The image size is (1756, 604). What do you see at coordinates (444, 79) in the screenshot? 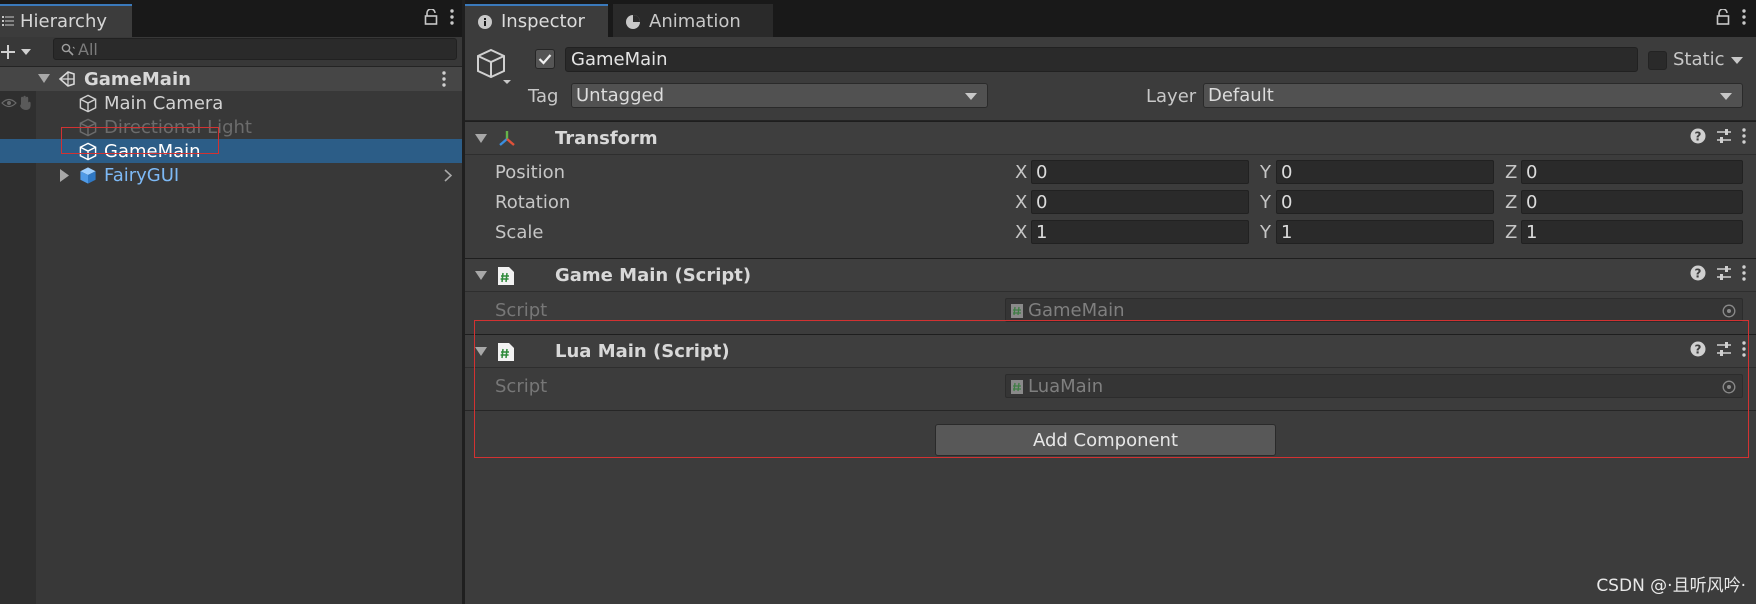
I see `scene-menu-icon` at bounding box center [444, 79].